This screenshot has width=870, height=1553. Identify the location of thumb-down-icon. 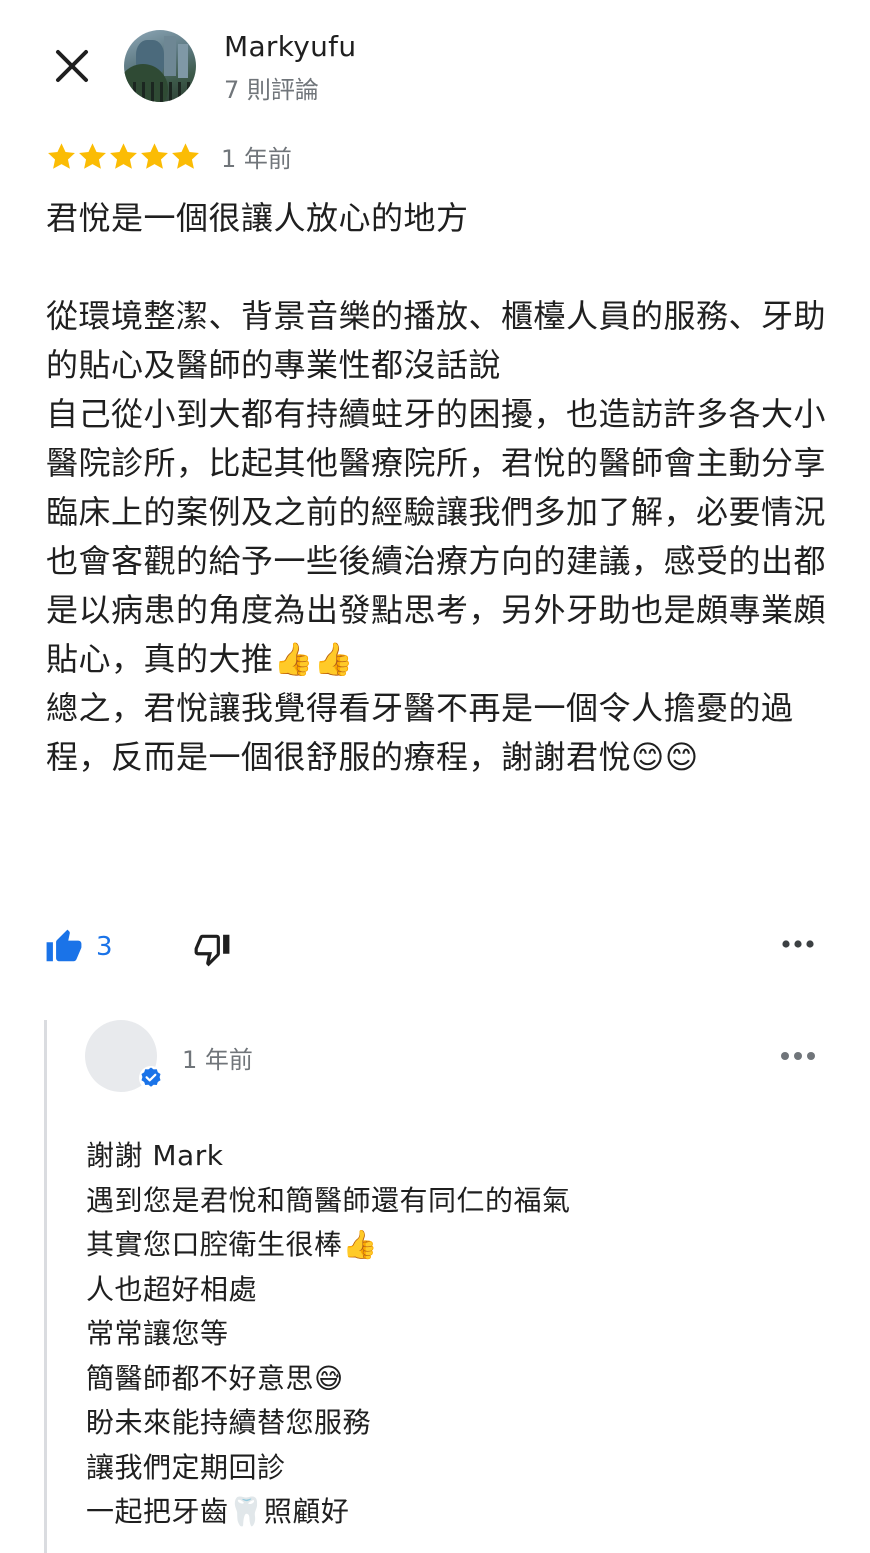
(212, 950).